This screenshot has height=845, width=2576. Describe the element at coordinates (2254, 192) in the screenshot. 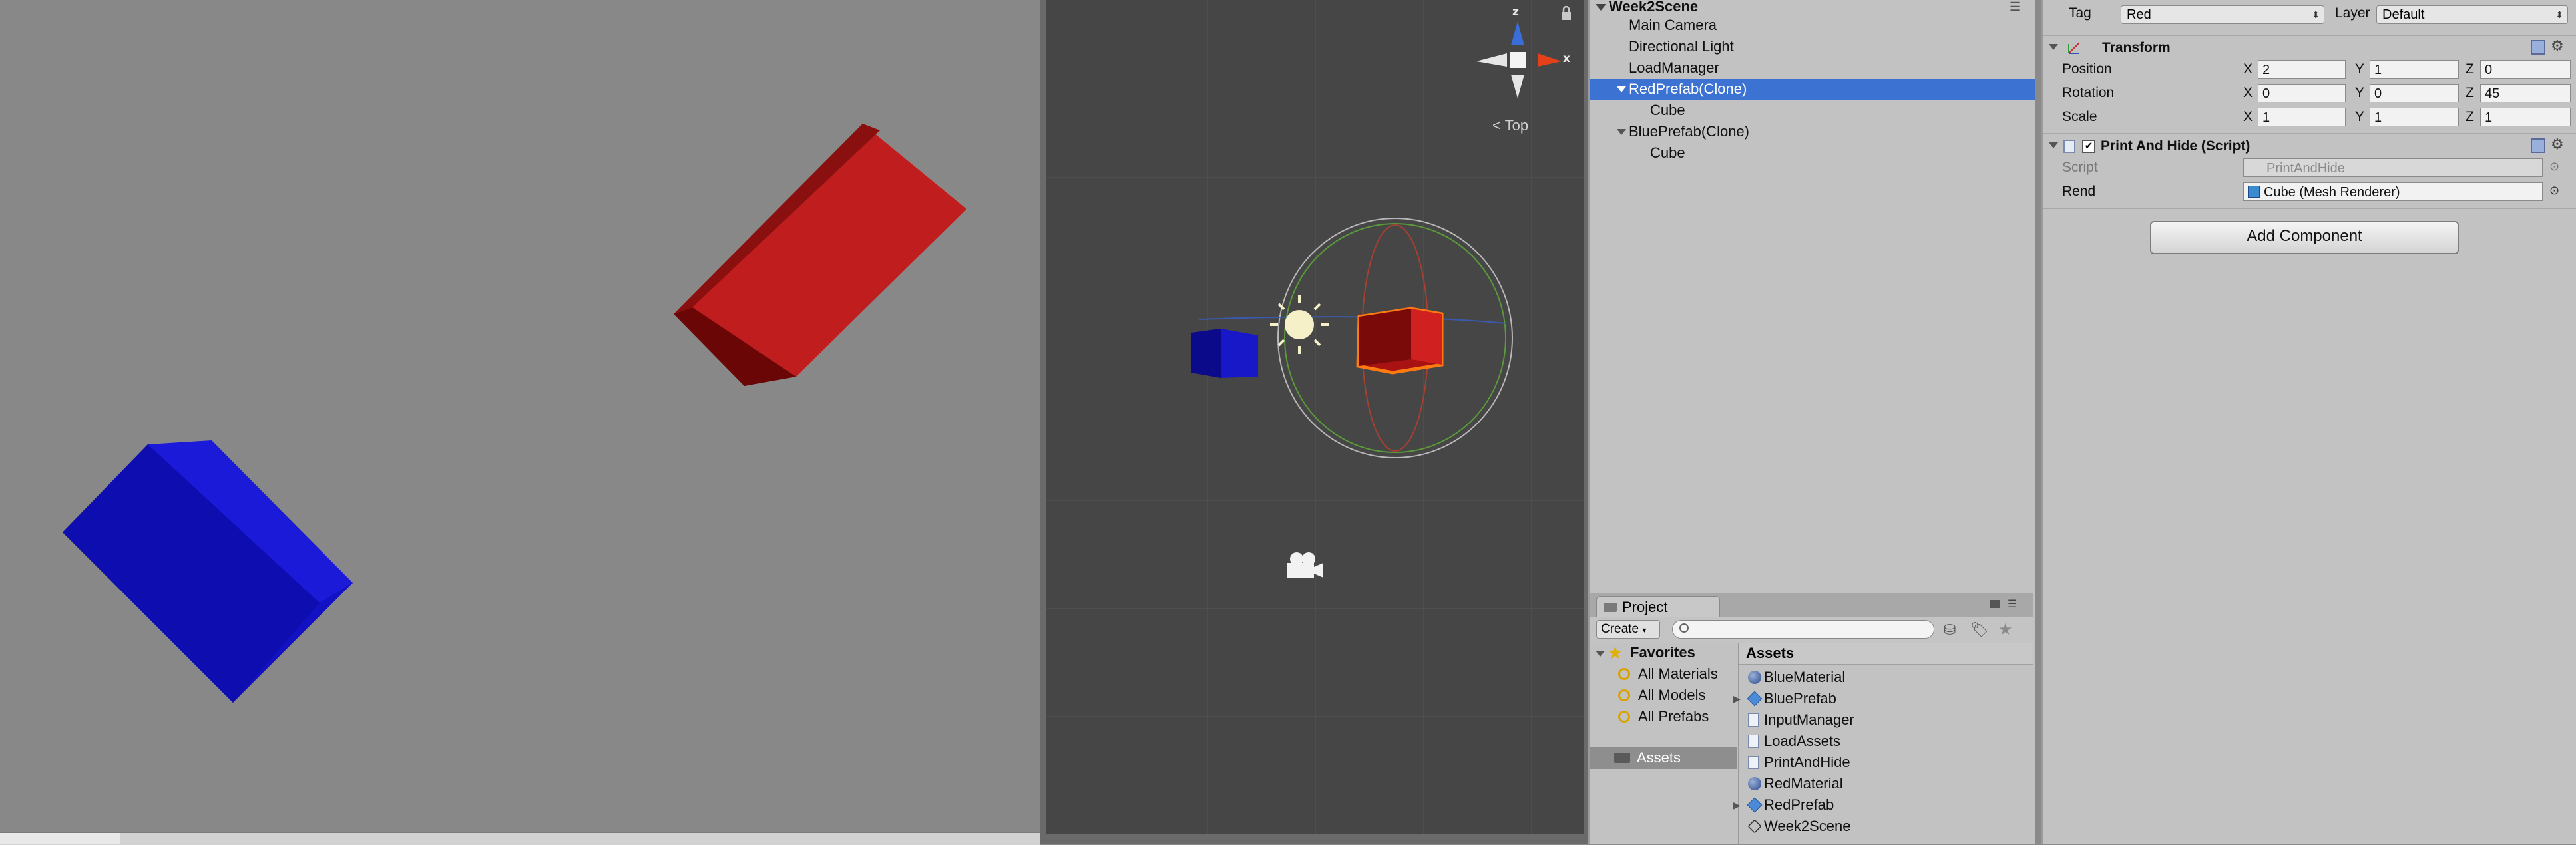

I see `mesh-renderer-icon` at that location.